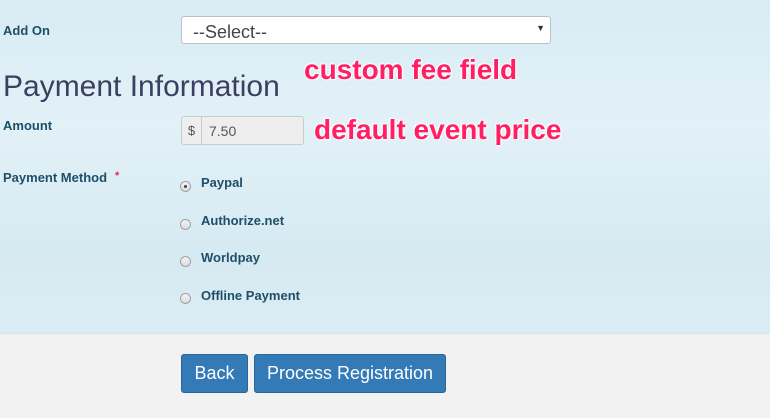 This screenshot has height=418, width=770. Describe the element at coordinates (438, 129) in the screenshot. I see `annotation-default-price: default event price` at that location.